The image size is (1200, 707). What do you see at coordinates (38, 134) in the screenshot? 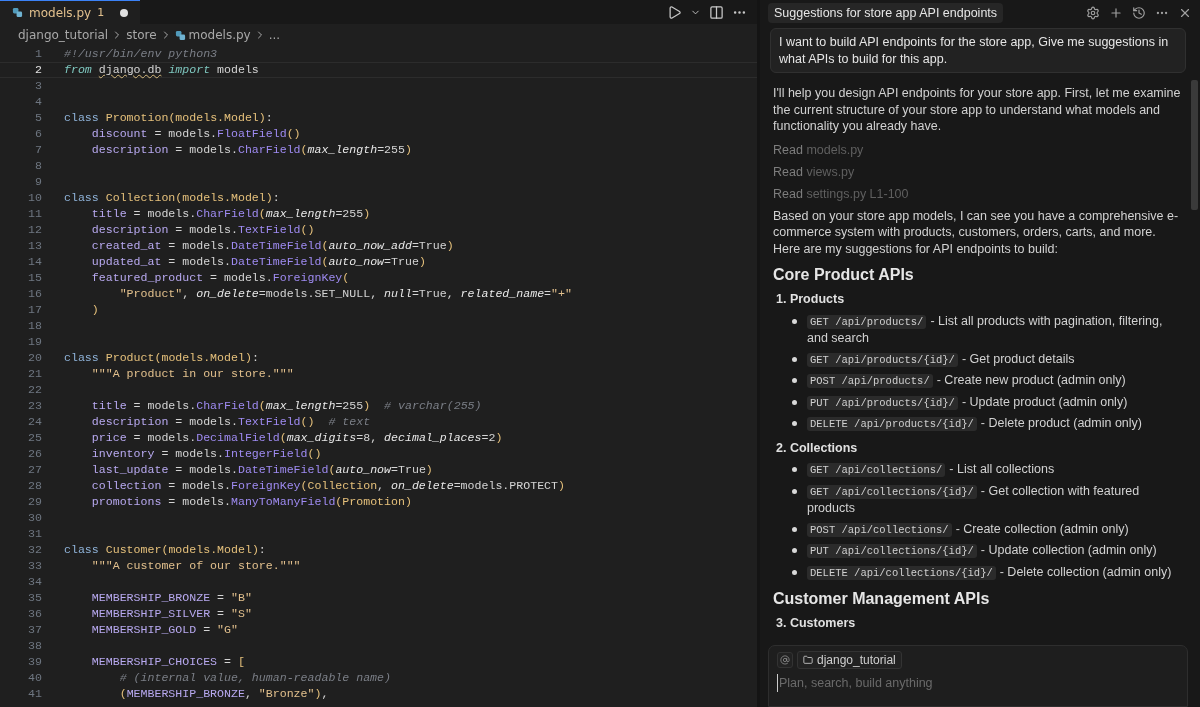
I see `line-number: 6` at bounding box center [38, 134].